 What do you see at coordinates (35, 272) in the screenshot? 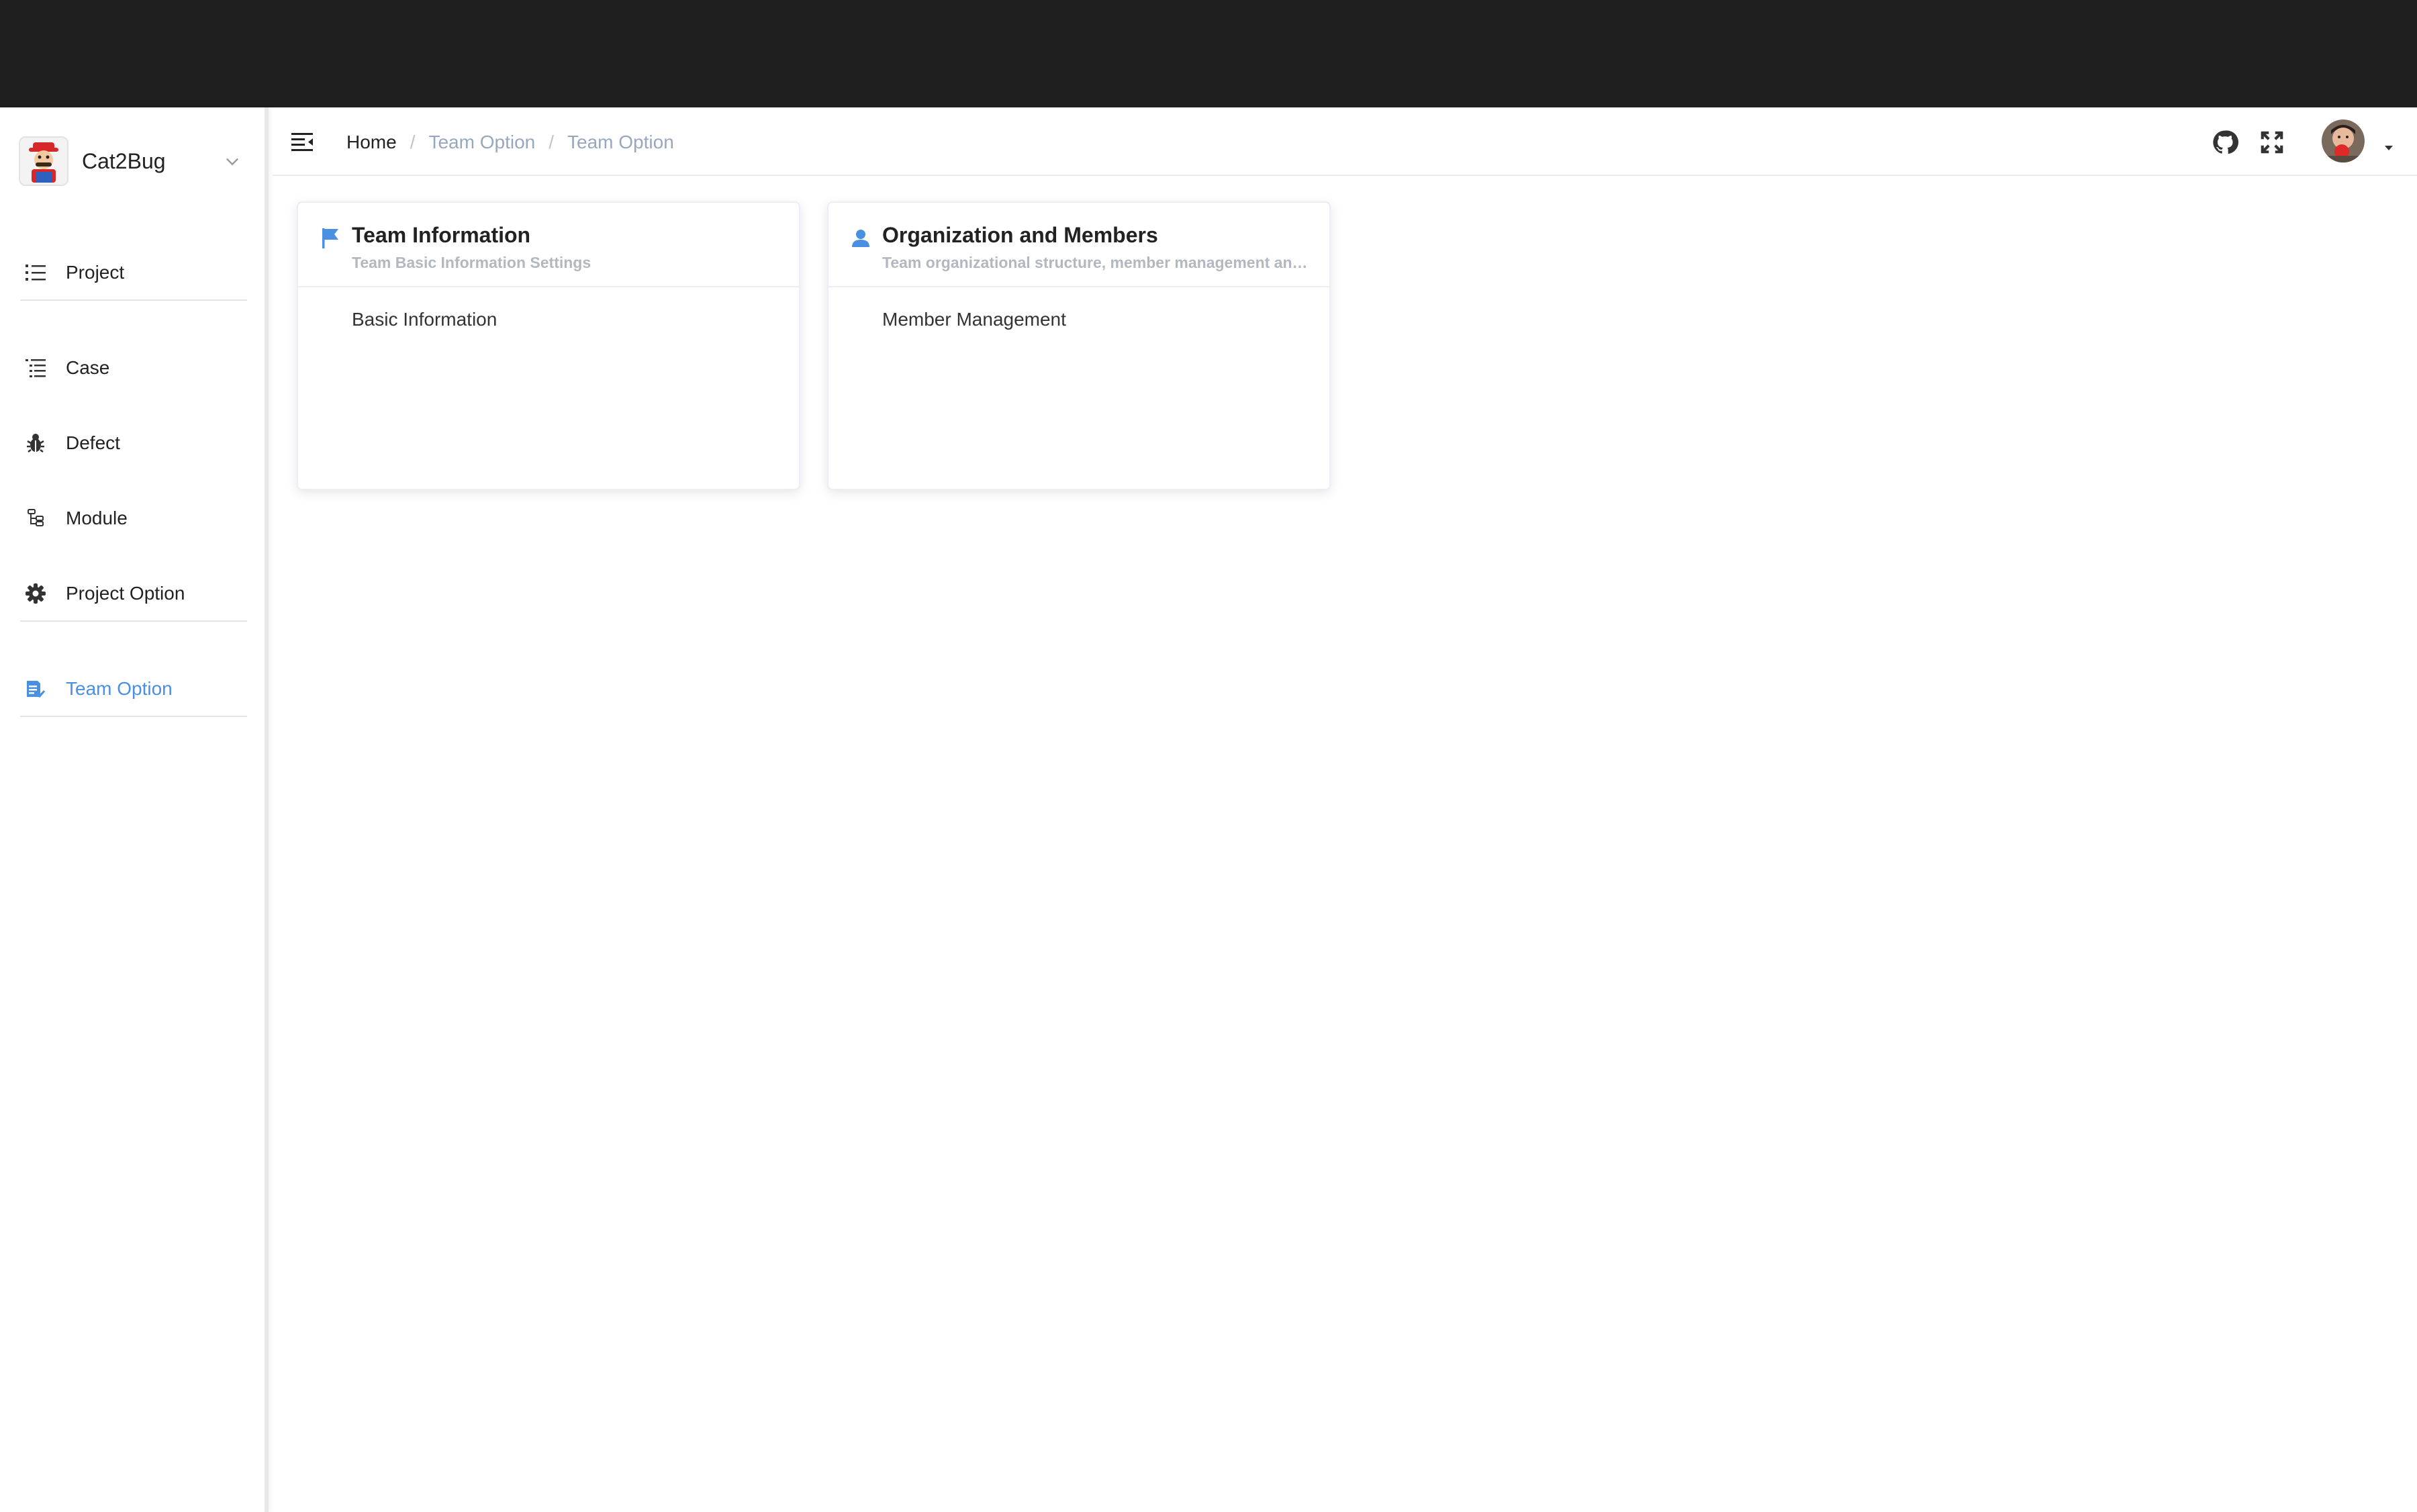
I see `list-icon` at bounding box center [35, 272].